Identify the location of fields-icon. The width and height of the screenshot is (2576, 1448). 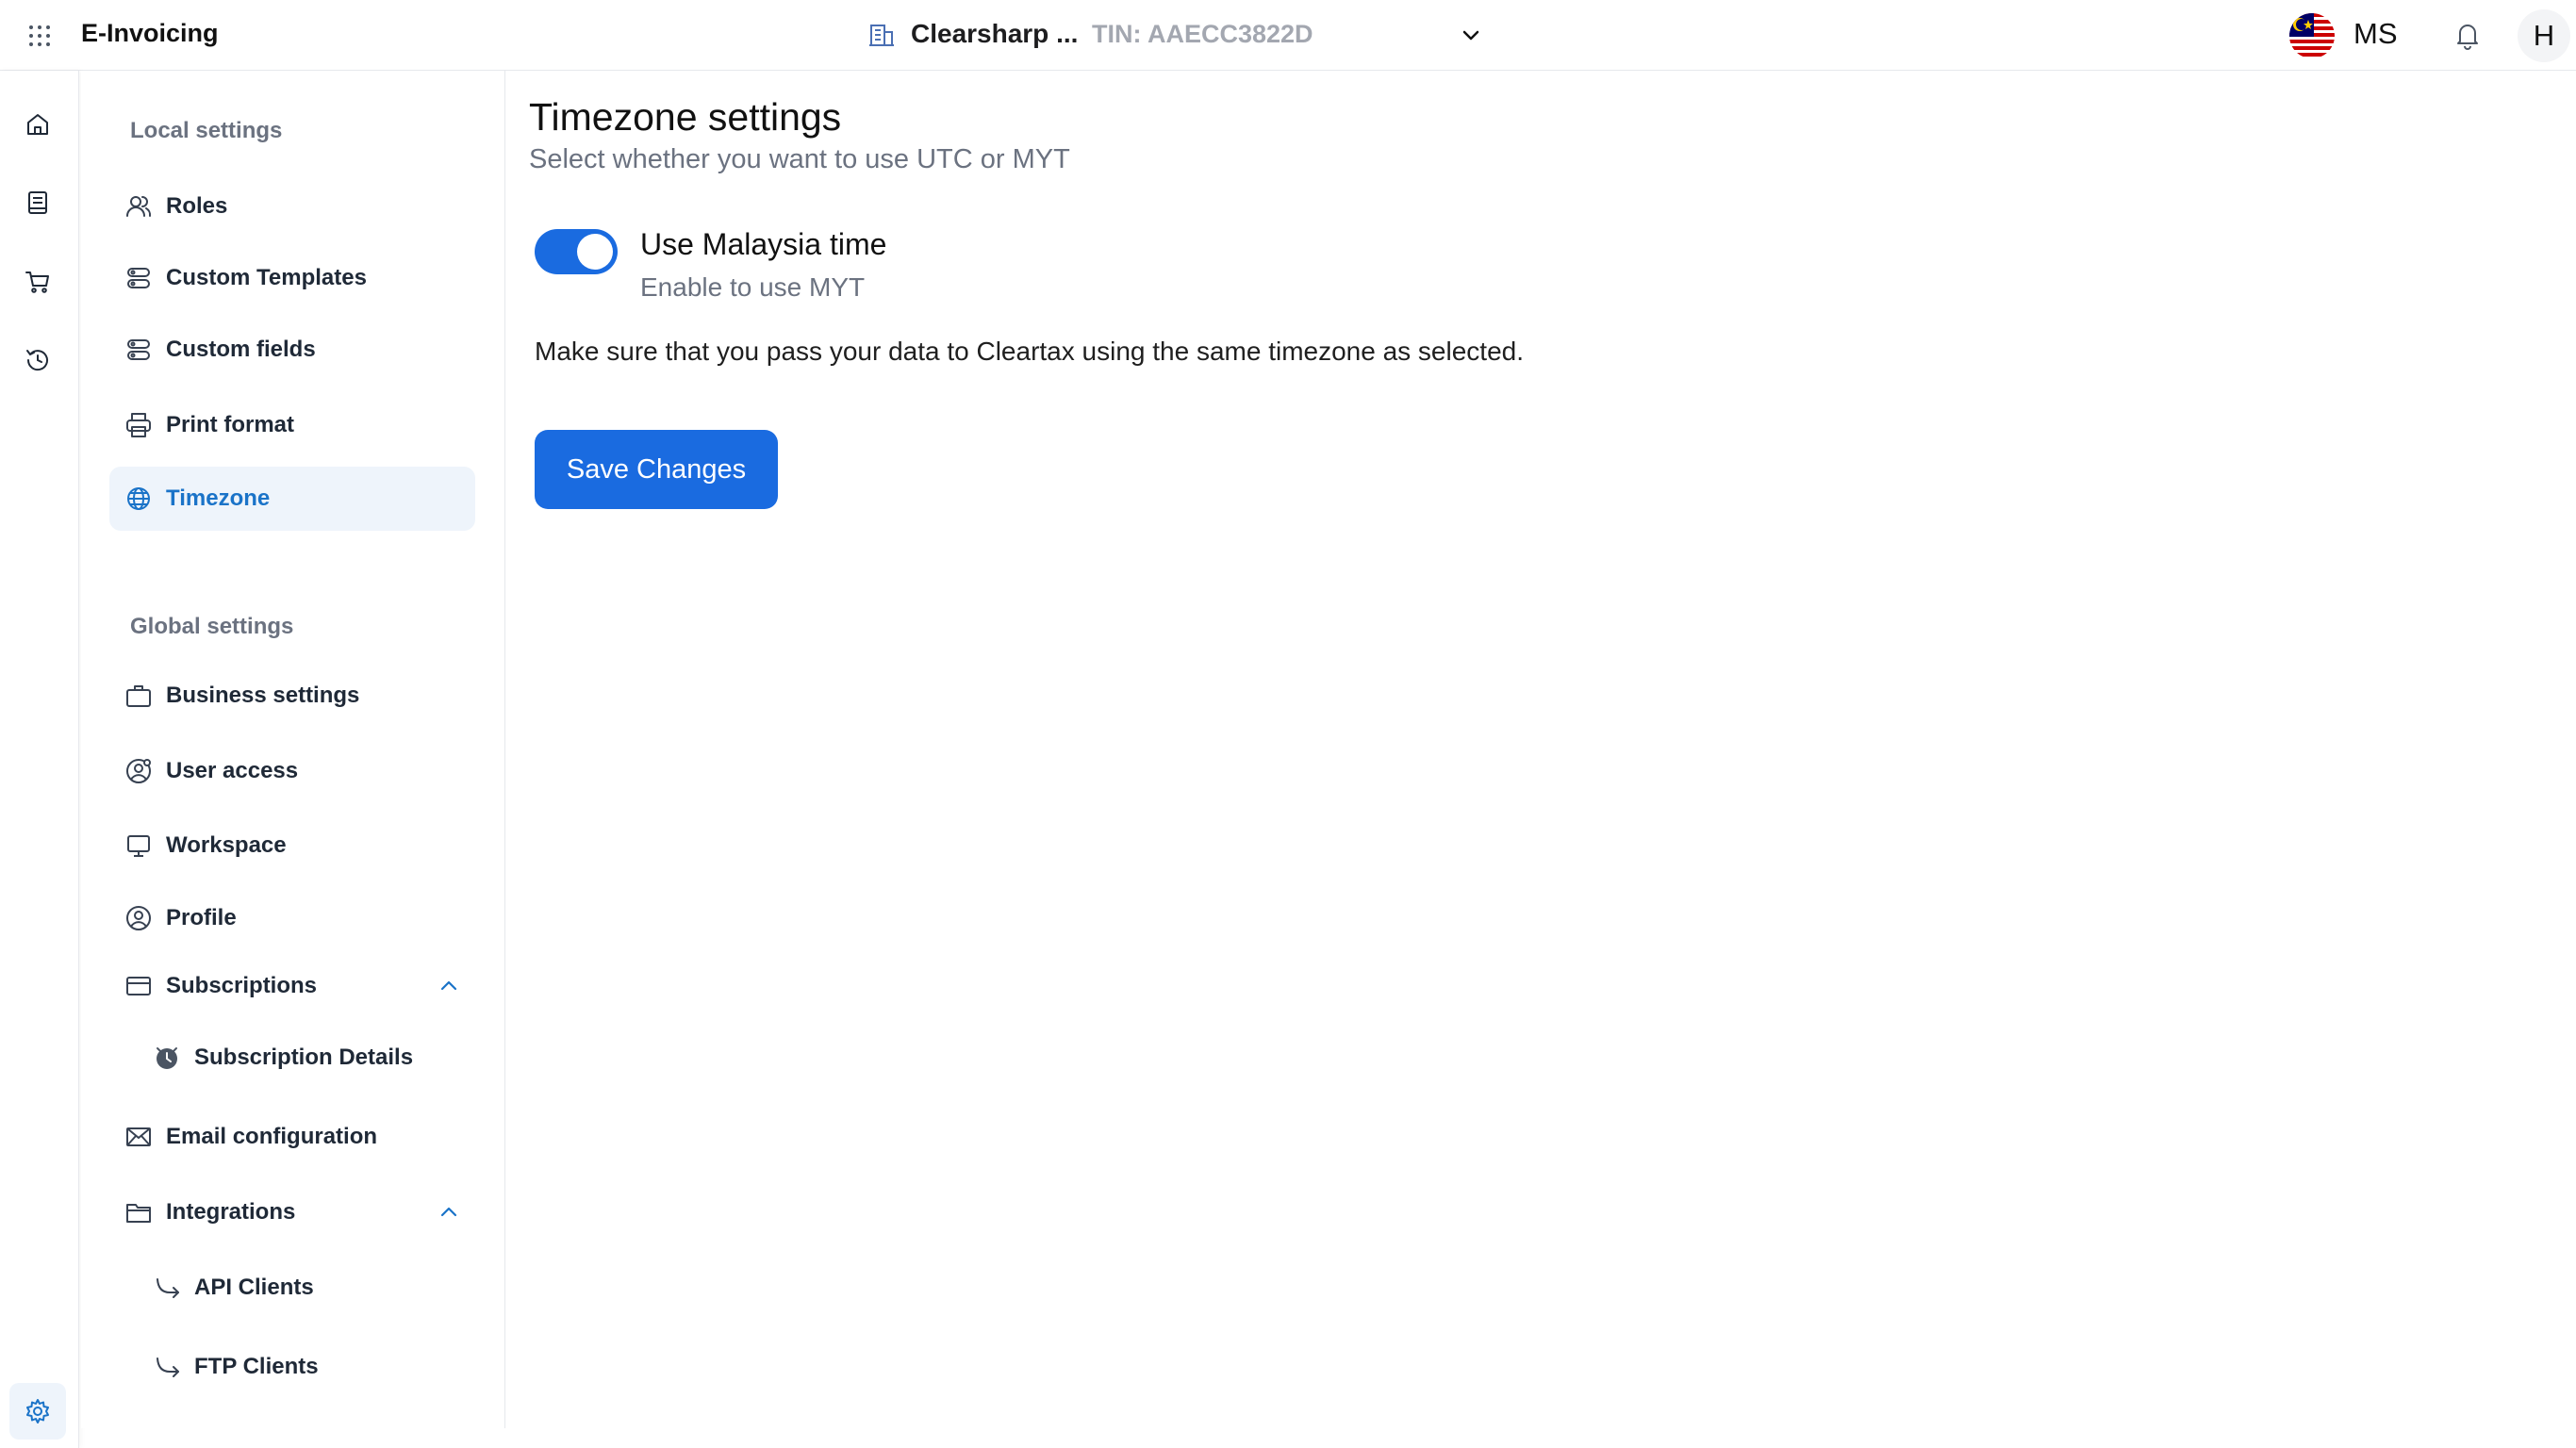
(139, 350).